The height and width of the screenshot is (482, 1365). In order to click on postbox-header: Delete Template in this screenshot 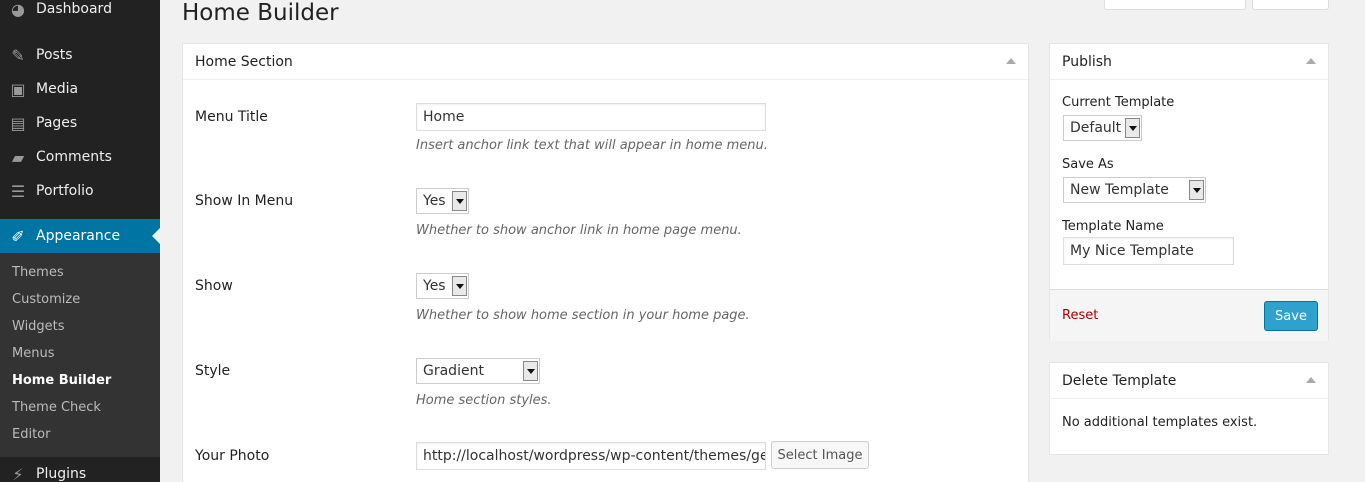, I will do `click(1189, 381)`.